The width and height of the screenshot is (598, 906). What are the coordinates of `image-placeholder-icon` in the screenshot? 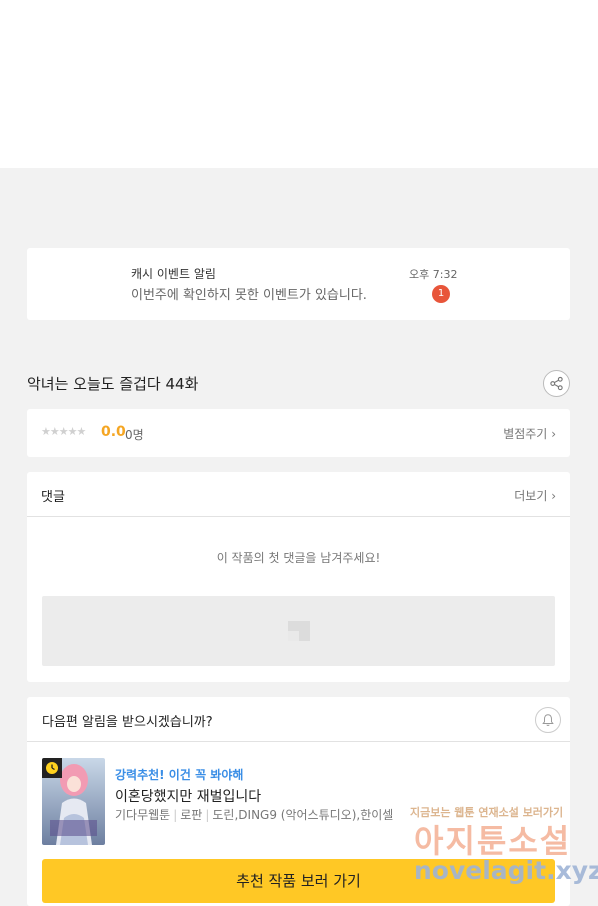 It's located at (299, 631).